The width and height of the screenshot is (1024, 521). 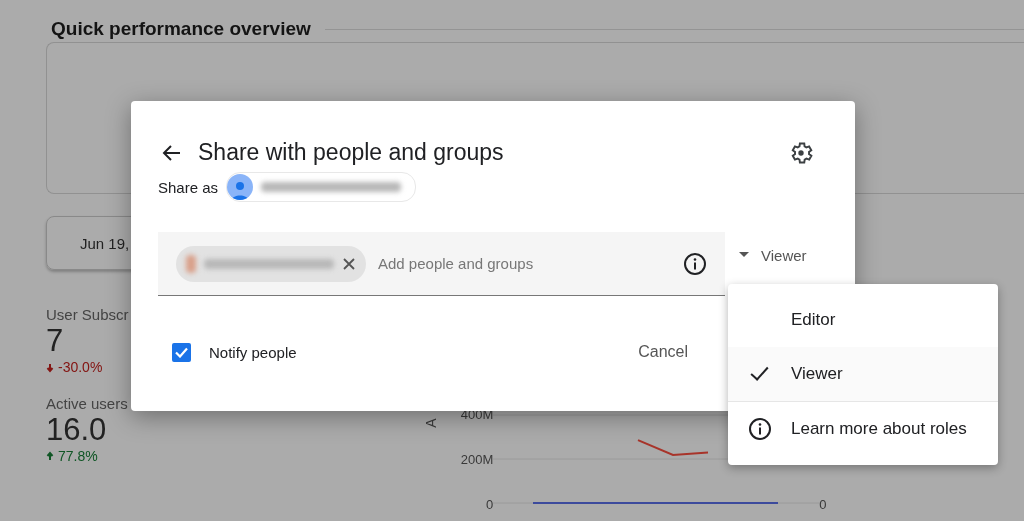 I want to click on metric-change: -30.0%, so click(x=80, y=367).